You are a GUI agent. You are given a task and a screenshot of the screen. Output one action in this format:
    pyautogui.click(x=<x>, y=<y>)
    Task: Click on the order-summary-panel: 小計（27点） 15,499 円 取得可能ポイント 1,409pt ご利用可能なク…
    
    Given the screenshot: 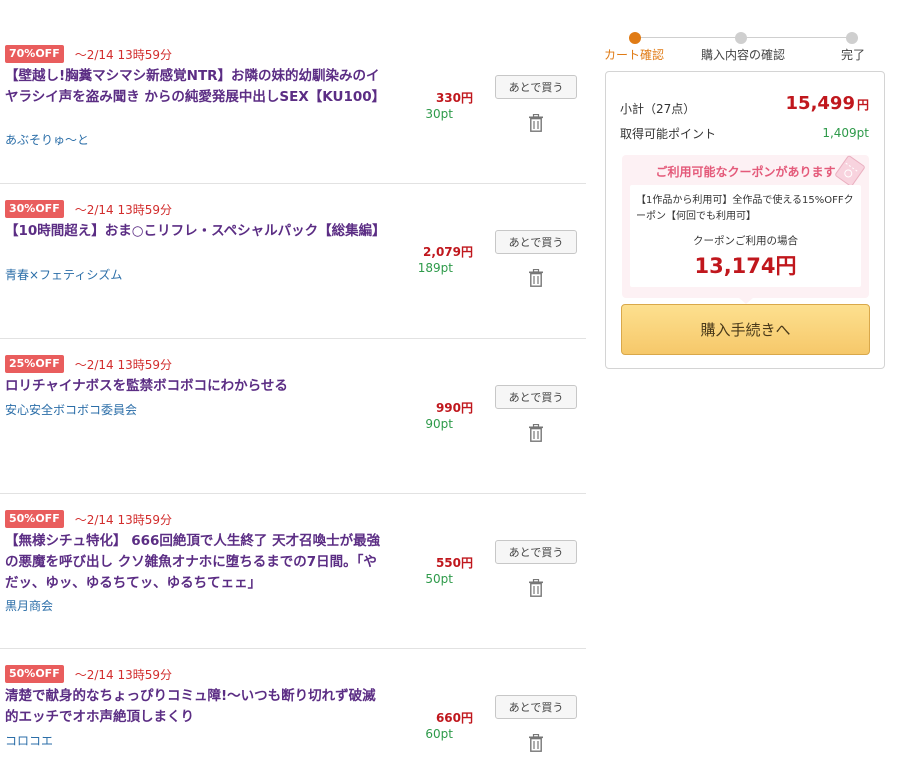 What is the action you would take?
    pyautogui.click(x=745, y=220)
    